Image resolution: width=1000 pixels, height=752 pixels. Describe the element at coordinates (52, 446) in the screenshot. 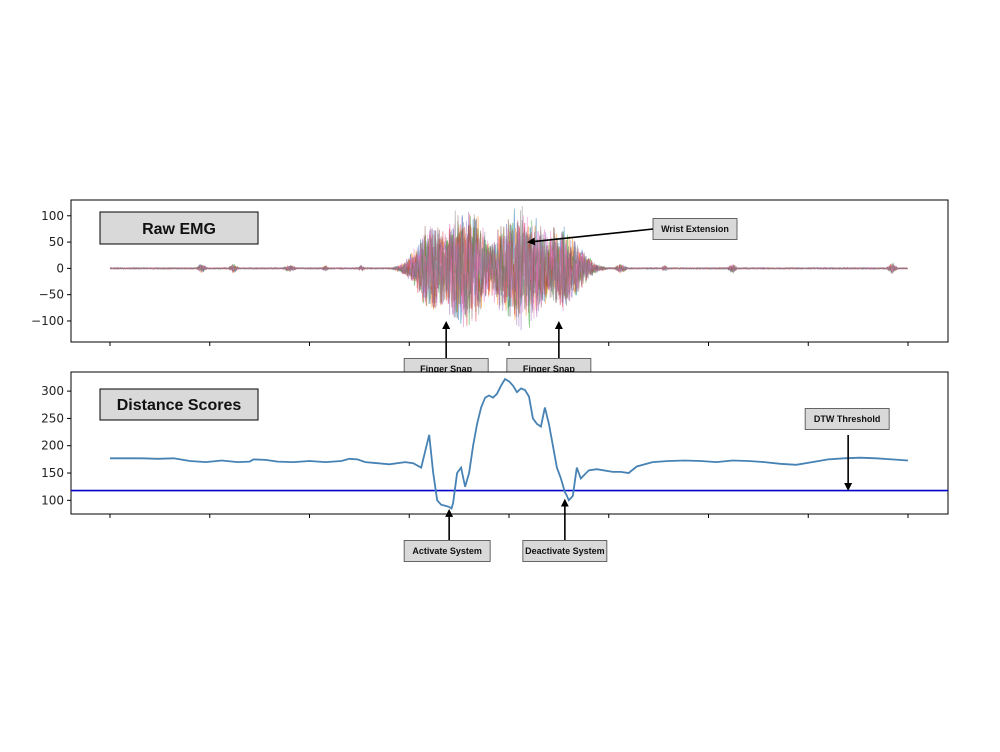

I see `y-tick-label: 200` at that location.